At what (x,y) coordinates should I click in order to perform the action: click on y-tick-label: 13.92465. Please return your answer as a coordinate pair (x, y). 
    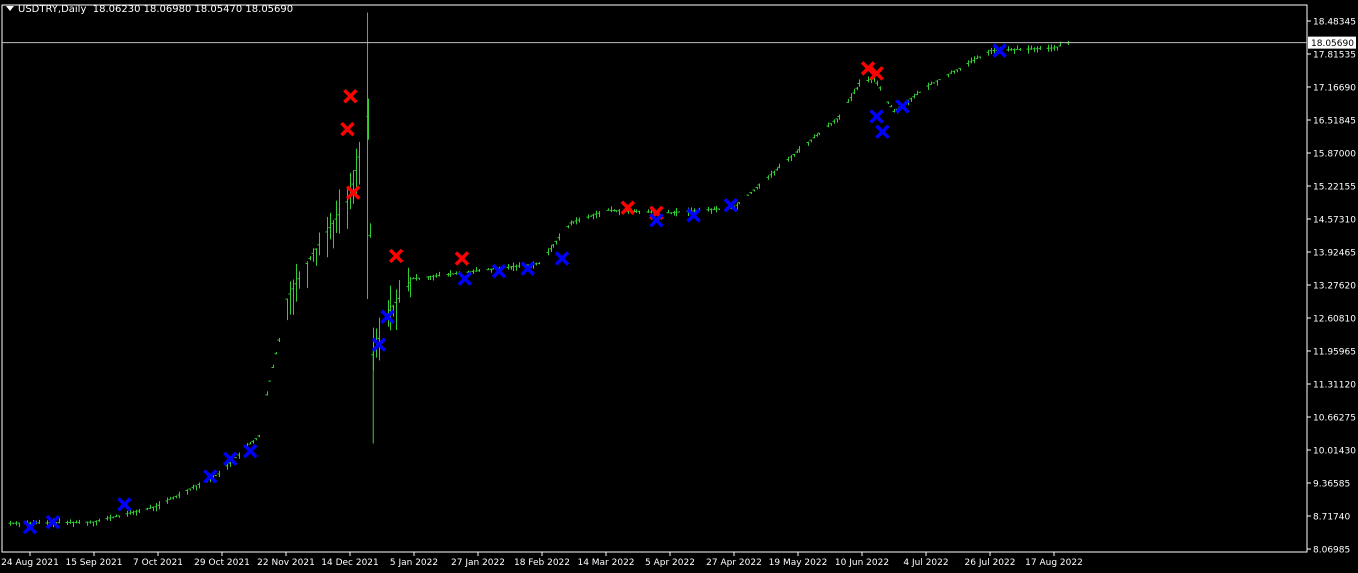
    Looking at the image, I should click on (1334, 254).